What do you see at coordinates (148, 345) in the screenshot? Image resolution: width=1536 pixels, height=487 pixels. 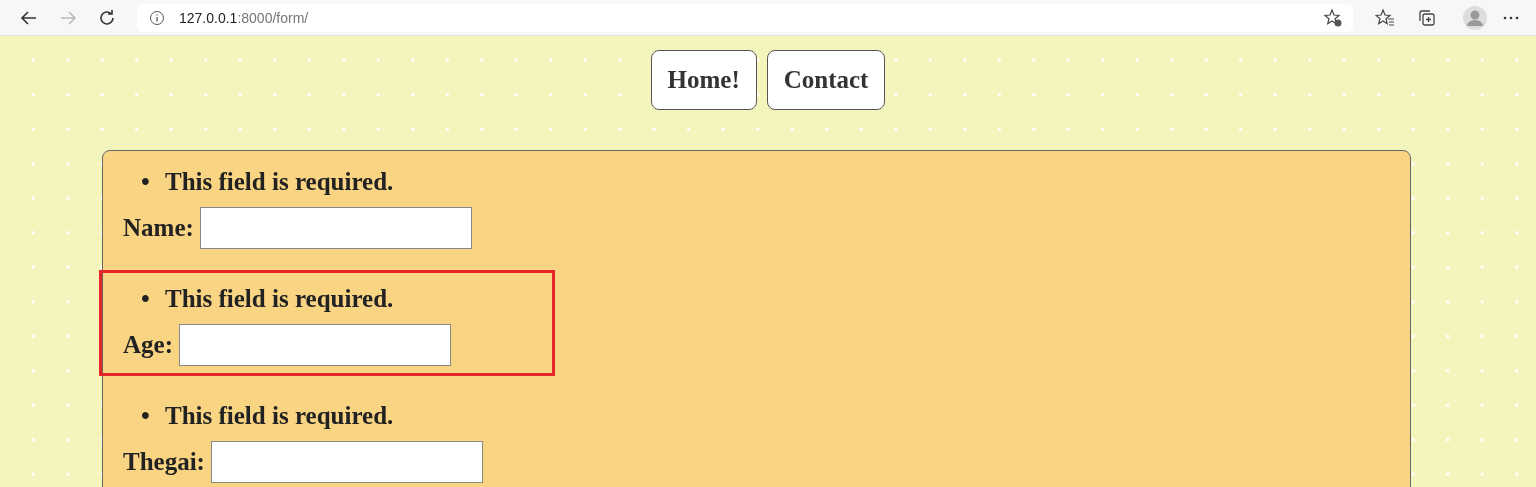 I see `field-label: Age:` at bounding box center [148, 345].